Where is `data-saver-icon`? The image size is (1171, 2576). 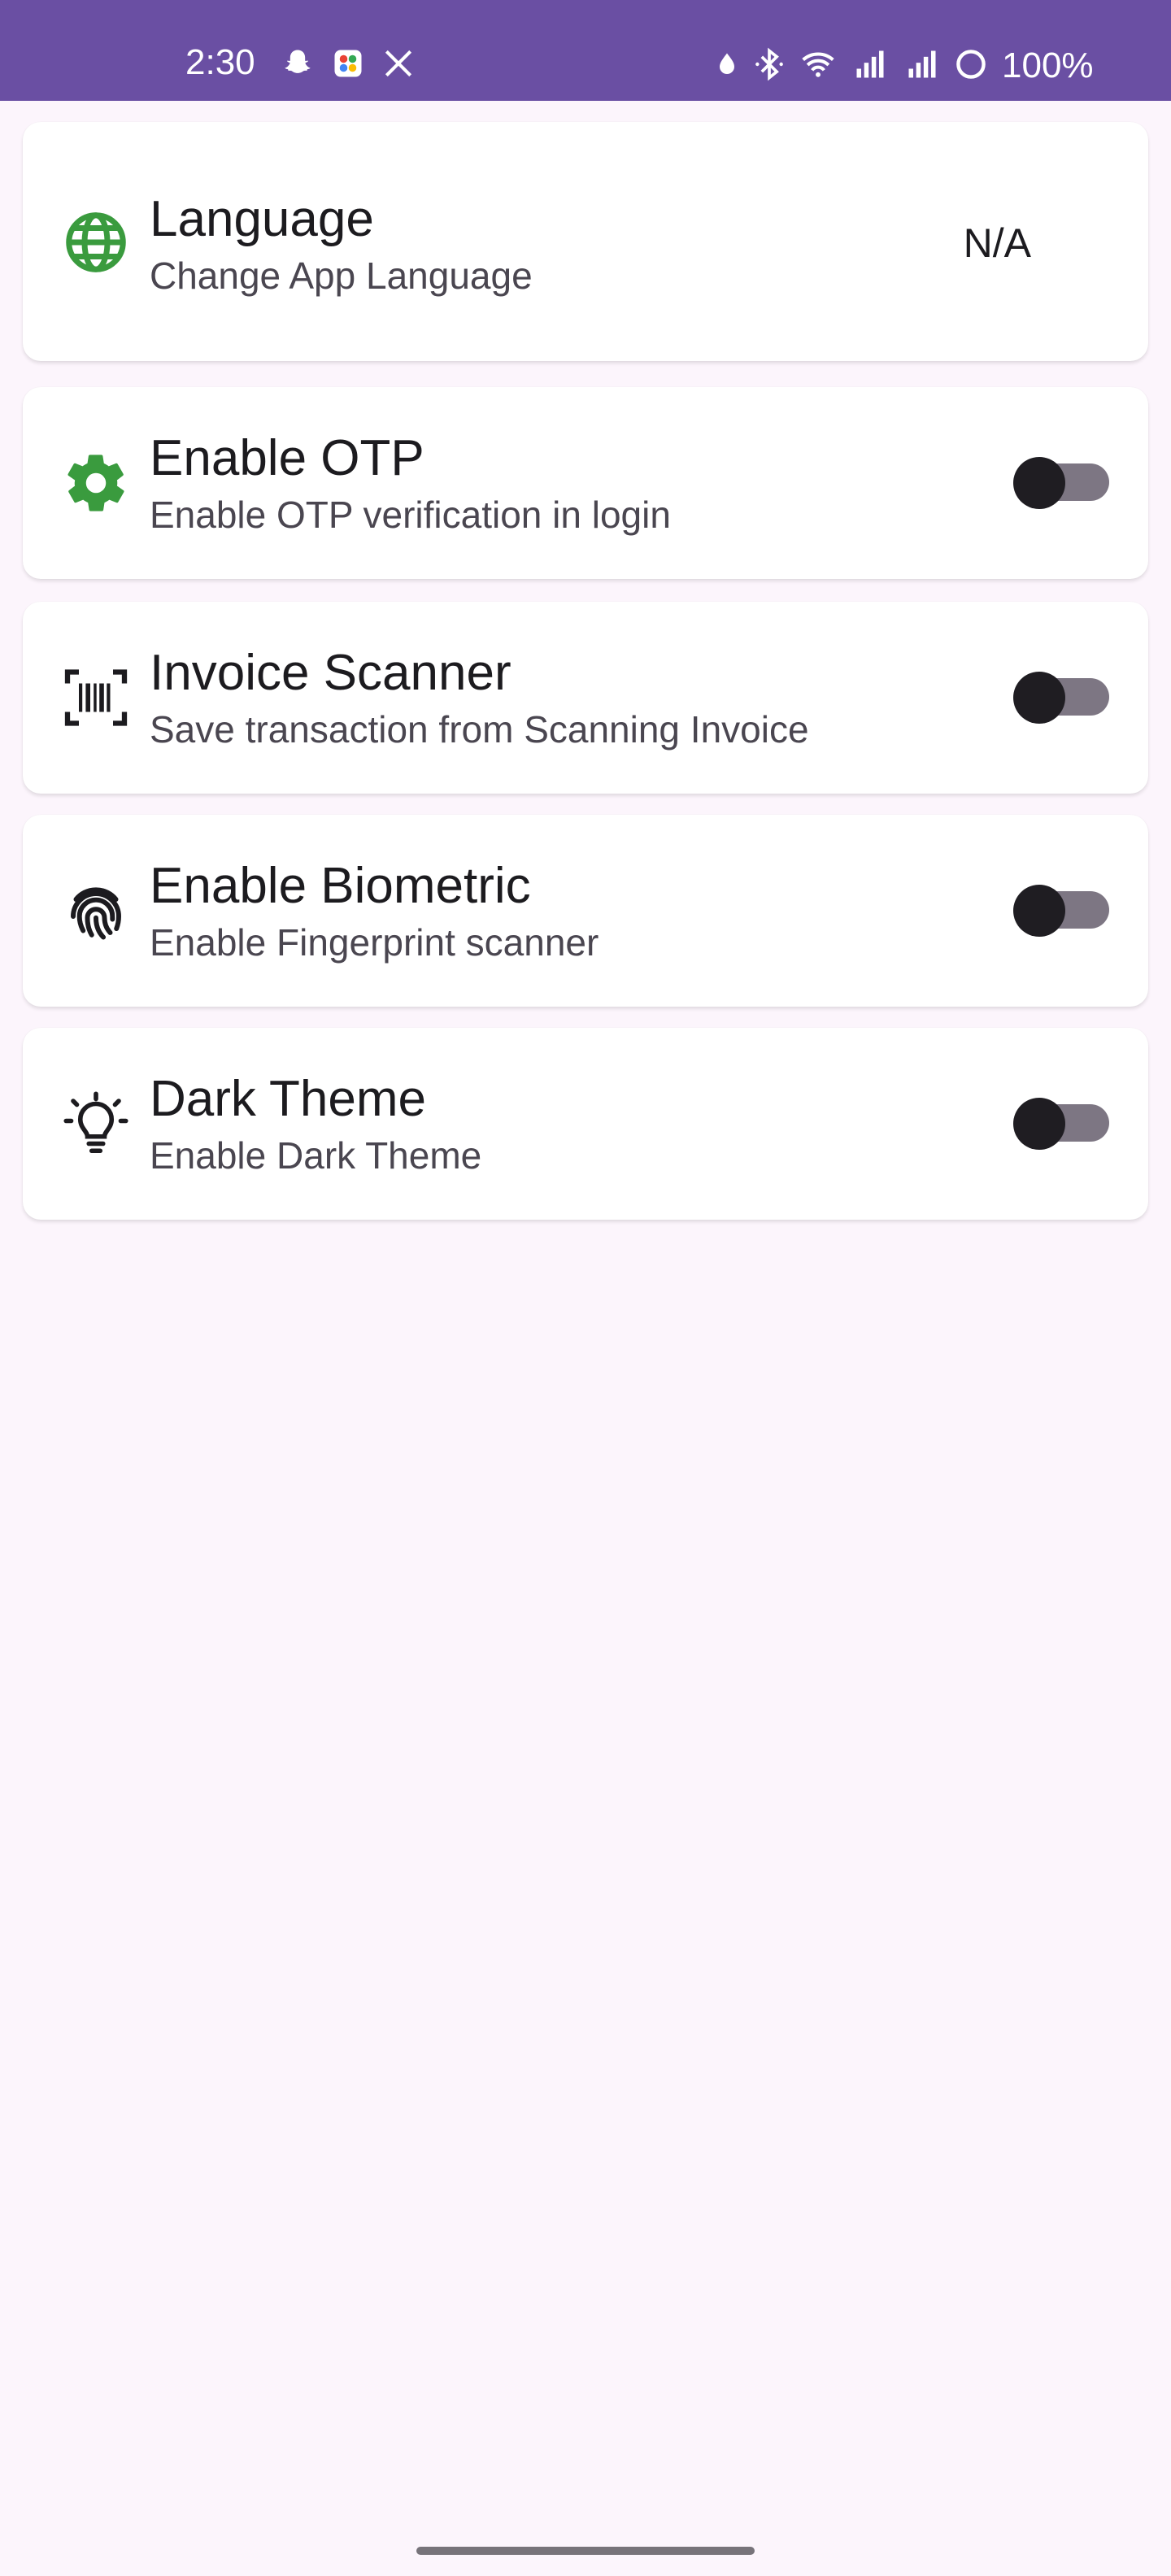
data-saver-icon is located at coordinates (727, 66).